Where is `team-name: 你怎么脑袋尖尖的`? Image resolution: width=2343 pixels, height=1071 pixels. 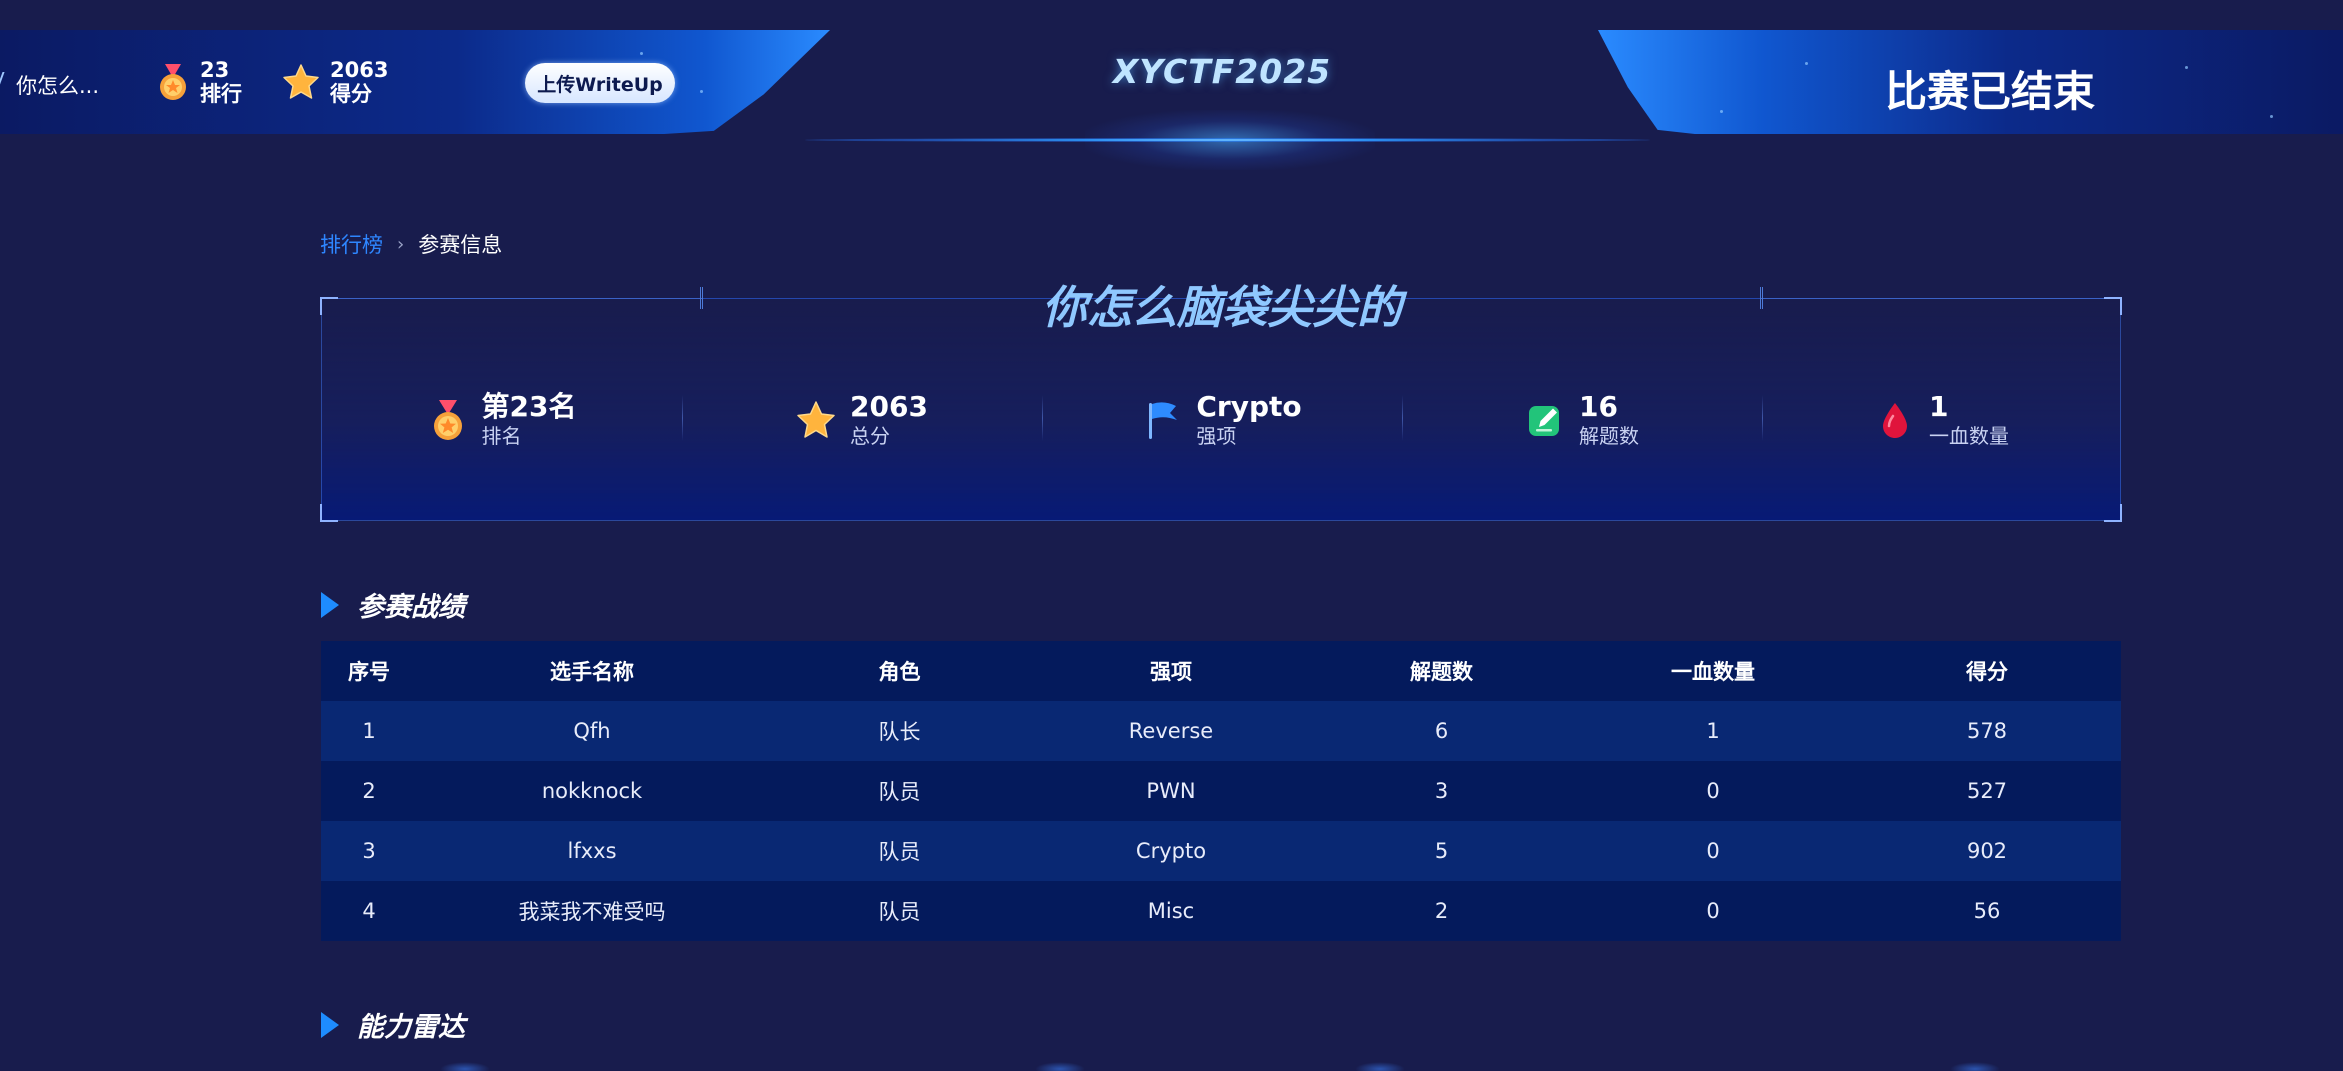
team-name: 你怎么脑袋尖尖的 is located at coordinates (1221, 307).